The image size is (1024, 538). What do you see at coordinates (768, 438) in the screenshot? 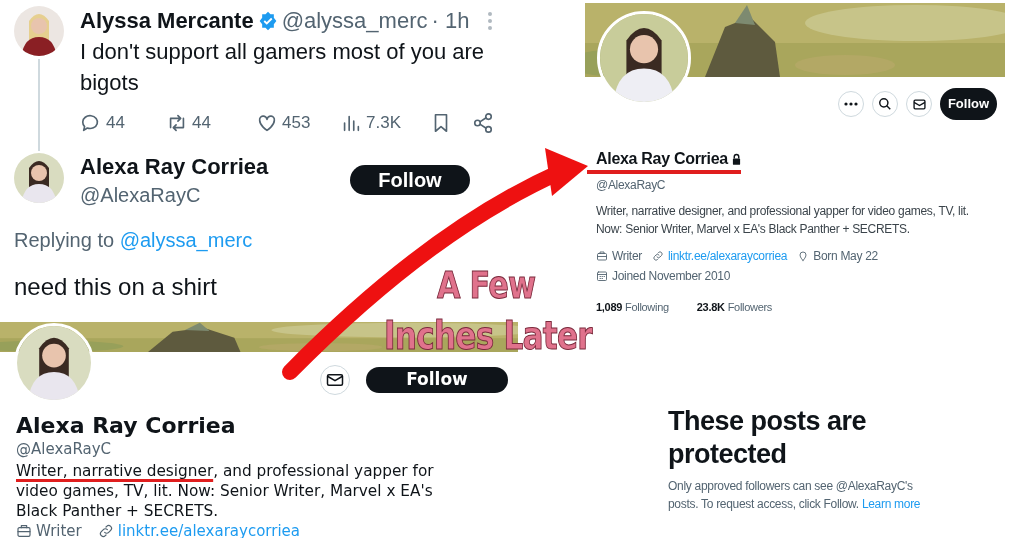
I see `notice-title: These posts are protected` at bounding box center [768, 438].